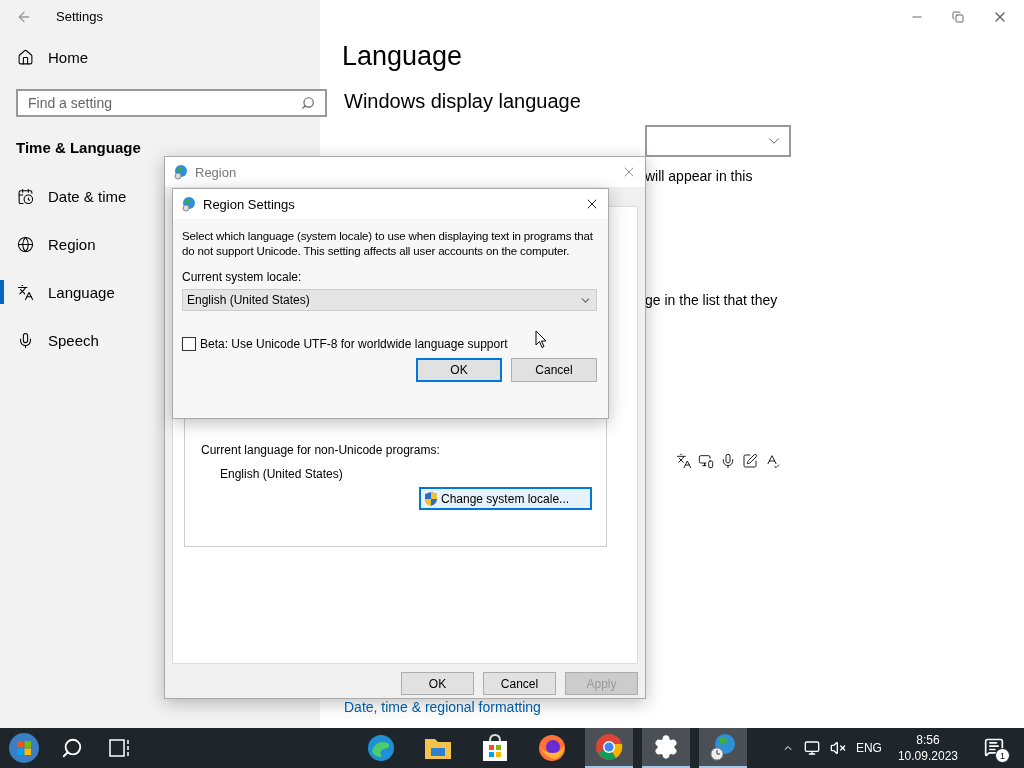 The height and width of the screenshot is (768, 1024). I want to click on chrome-circle-icon, so click(609, 747).